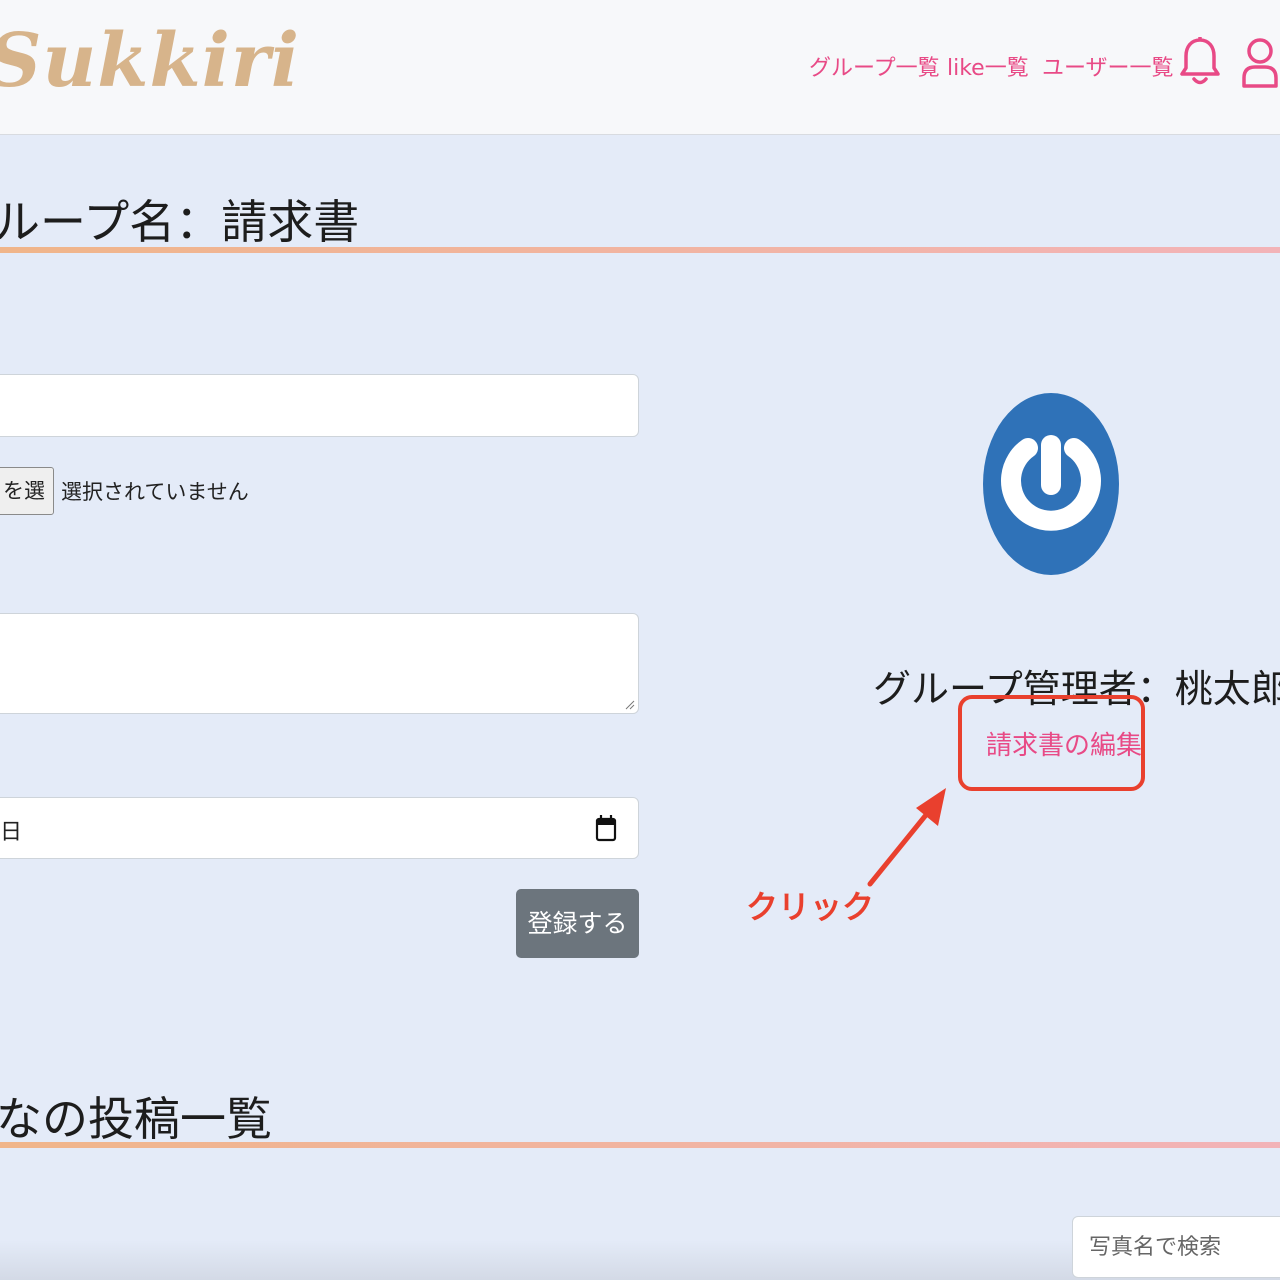 The height and width of the screenshot is (1280, 1280). What do you see at coordinates (988, 66) in the screenshot?
I see `nav-link-likes: like一覧` at bounding box center [988, 66].